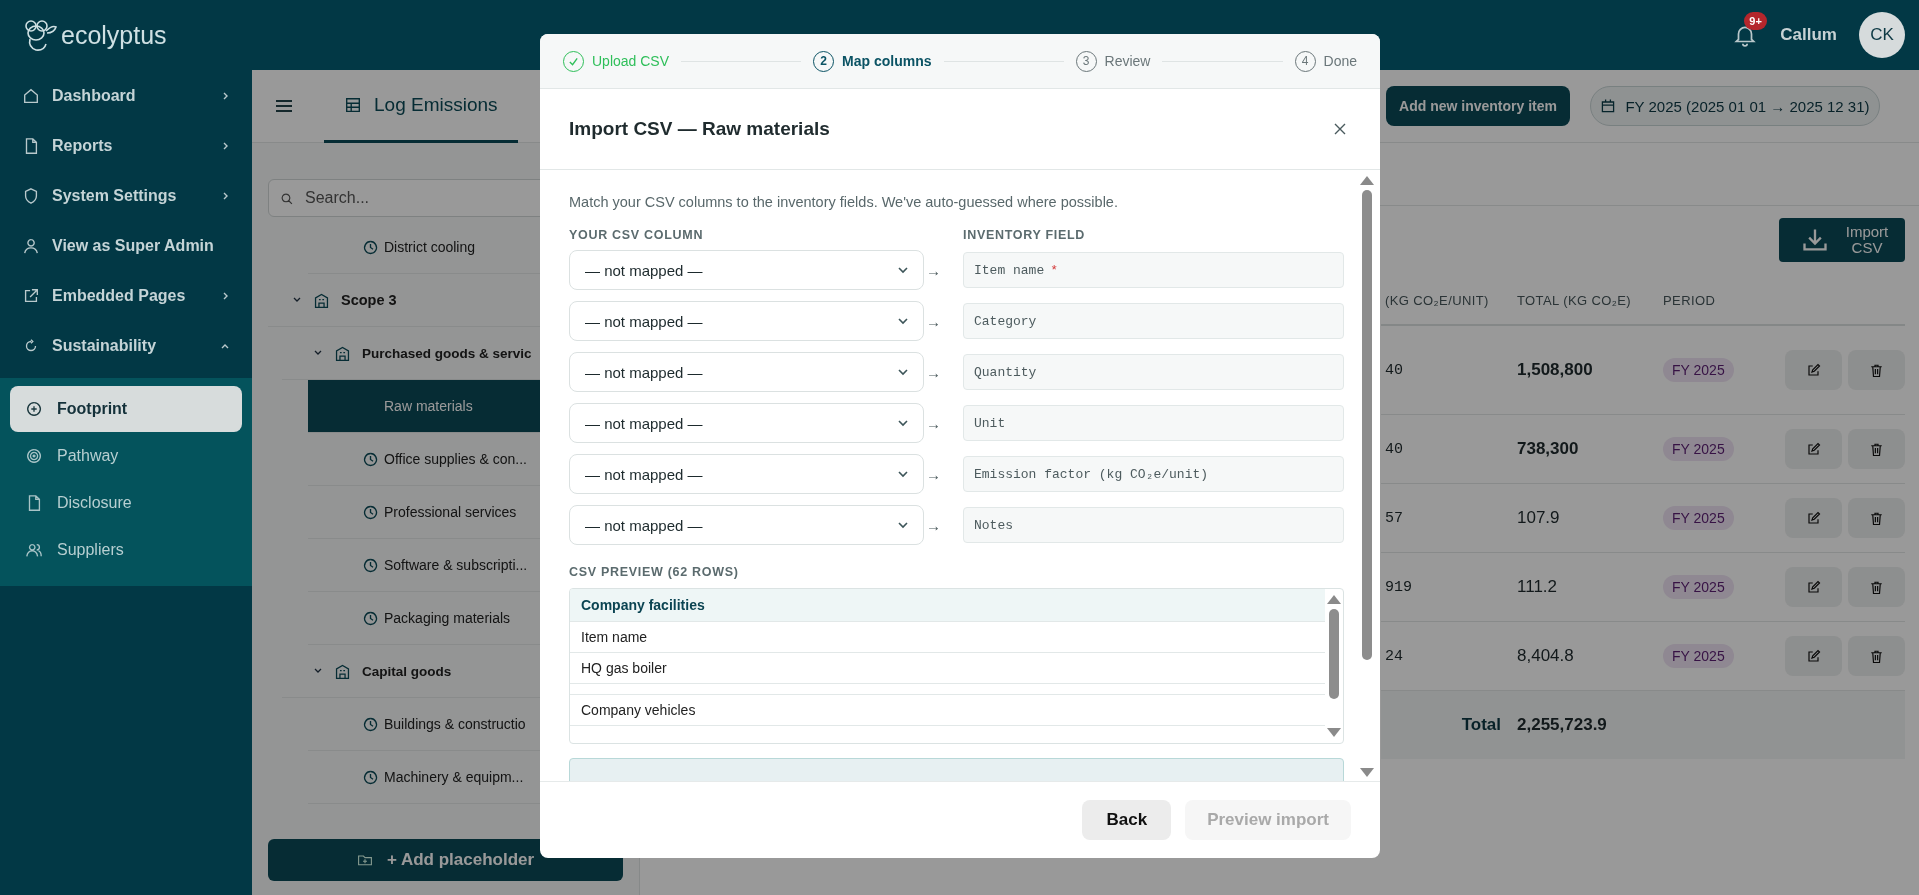 This screenshot has width=1919, height=895. I want to click on inventory-field: Notes, so click(1153, 525).